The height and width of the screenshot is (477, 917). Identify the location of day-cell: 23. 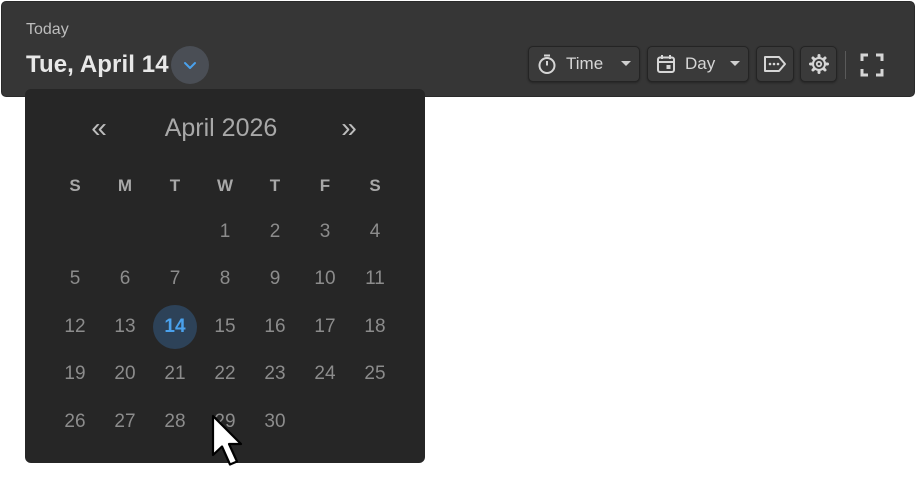
(275, 375).